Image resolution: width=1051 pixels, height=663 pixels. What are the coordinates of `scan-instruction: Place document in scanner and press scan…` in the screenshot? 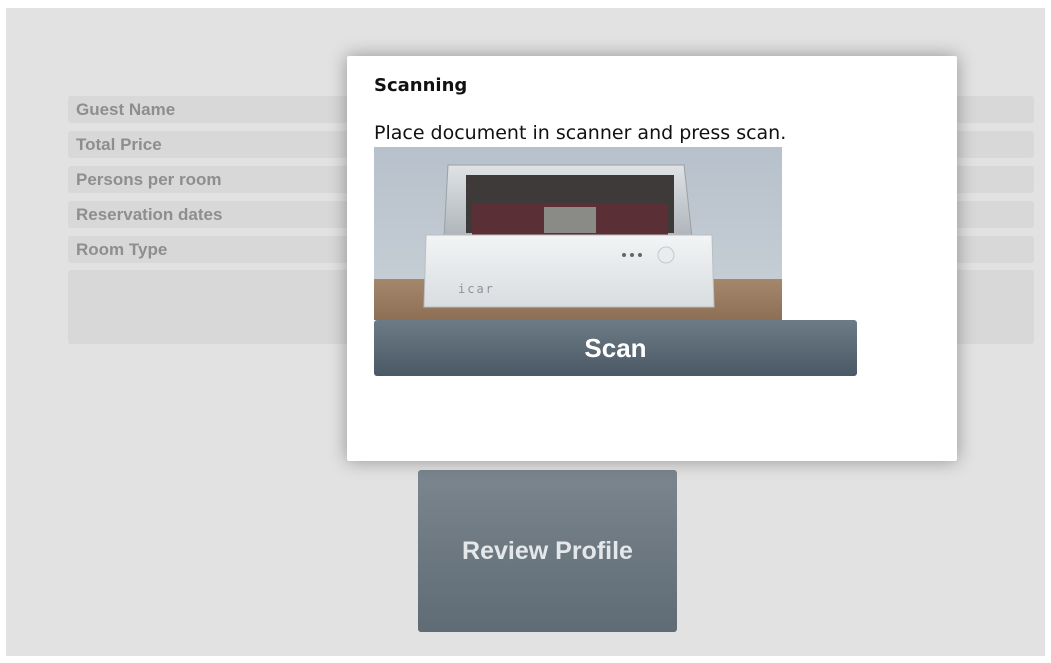 It's located at (580, 133).